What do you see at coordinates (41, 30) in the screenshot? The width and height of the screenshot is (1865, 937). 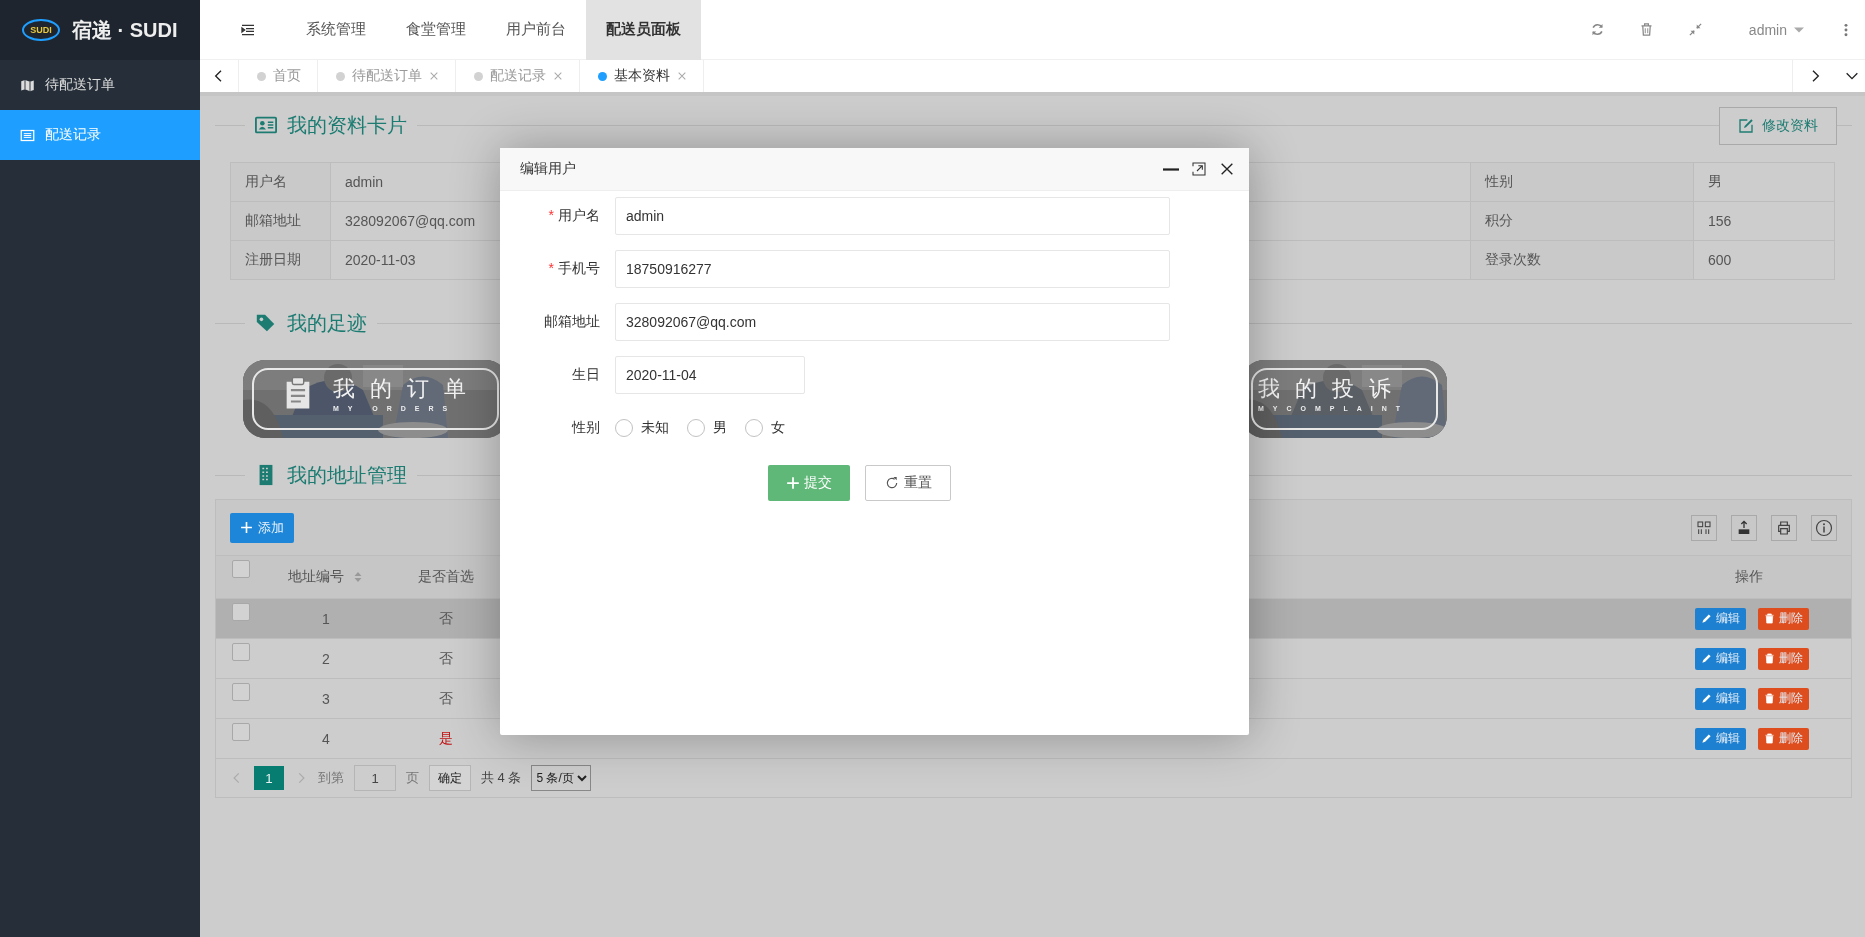 I see `logo-badge: SUDI` at bounding box center [41, 30].